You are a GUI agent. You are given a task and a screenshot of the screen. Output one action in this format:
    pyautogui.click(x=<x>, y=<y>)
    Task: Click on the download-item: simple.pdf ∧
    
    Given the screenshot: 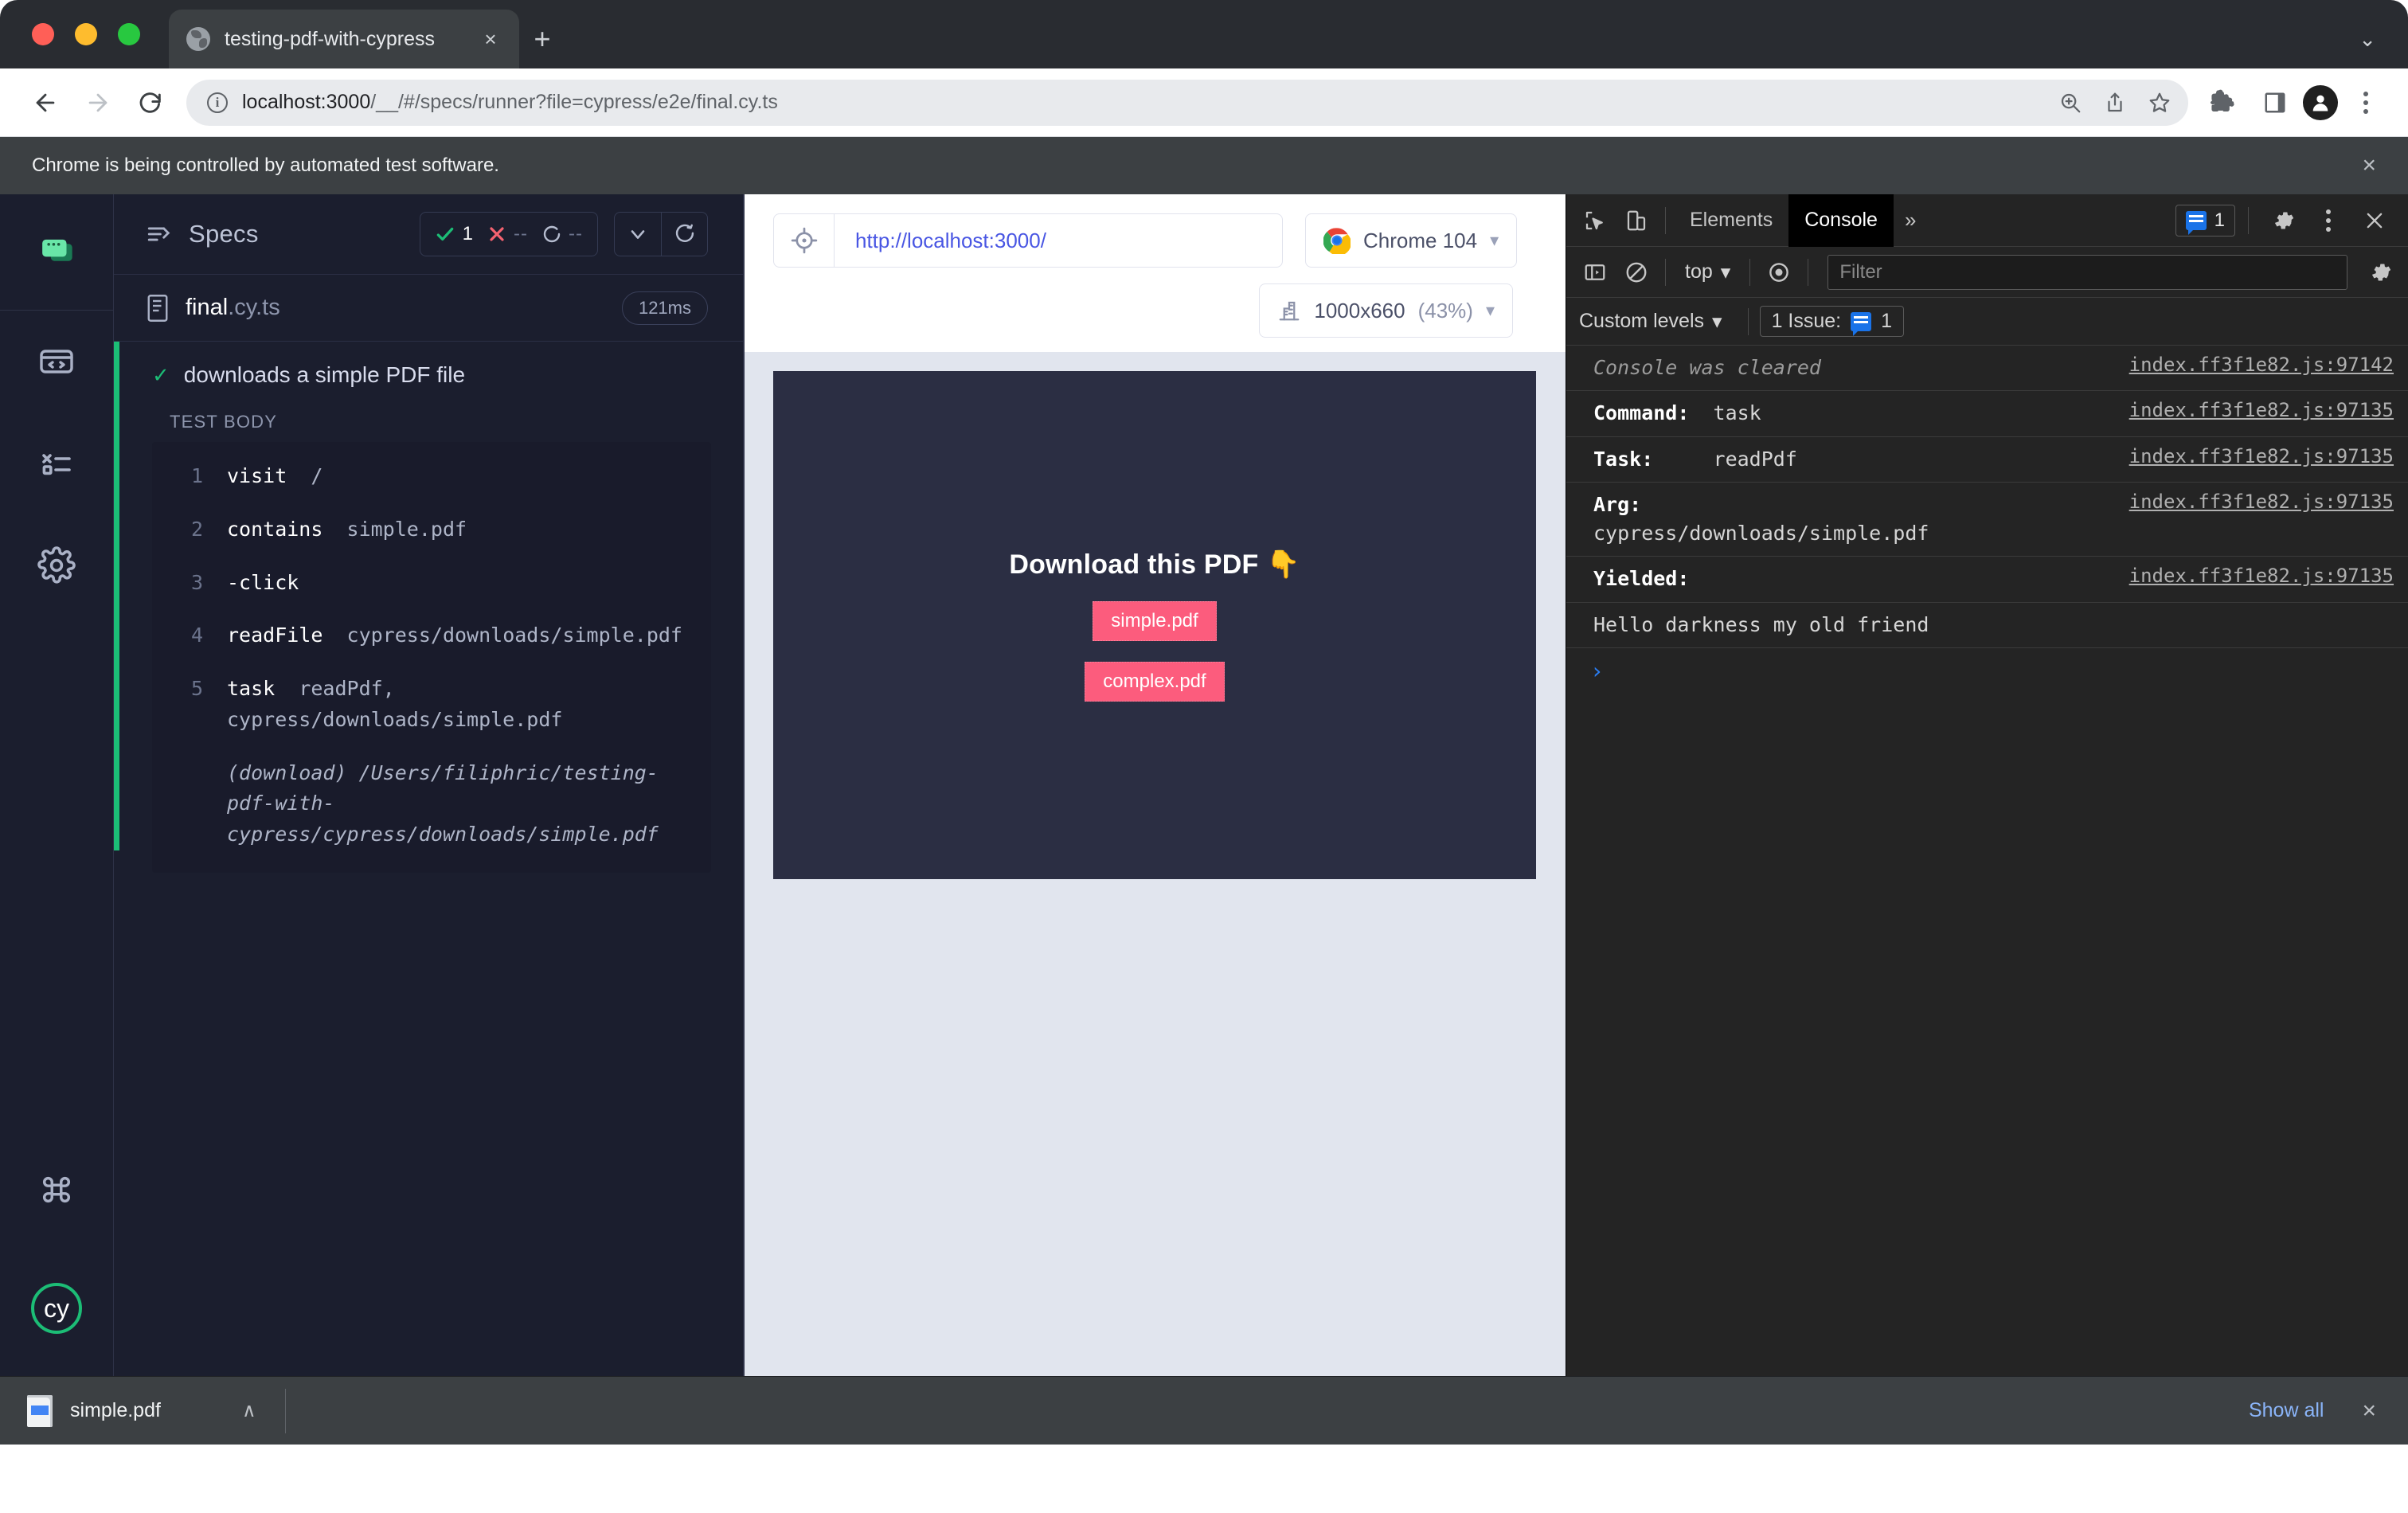 What is the action you would take?
    pyautogui.click(x=141, y=1410)
    